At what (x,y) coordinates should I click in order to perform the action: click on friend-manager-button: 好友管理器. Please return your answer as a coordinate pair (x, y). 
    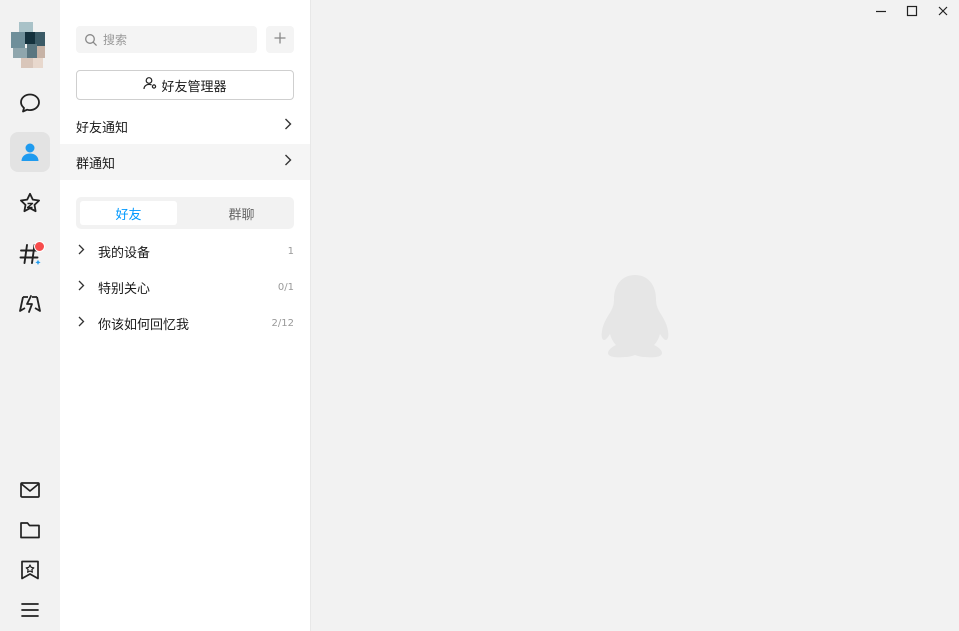
    Looking at the image, I should click on (185, 85).